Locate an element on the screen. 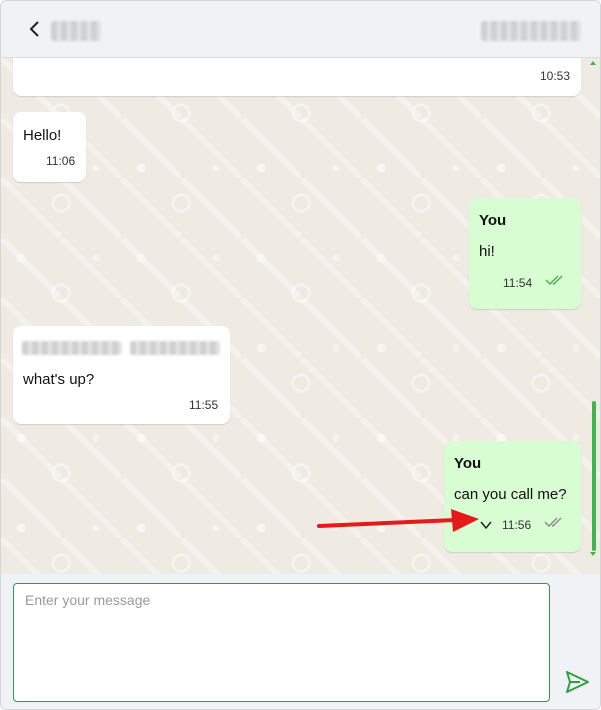 This screenshot has height=710, width=601. annotation-arrow-icon is located at coordinates (398, 520).